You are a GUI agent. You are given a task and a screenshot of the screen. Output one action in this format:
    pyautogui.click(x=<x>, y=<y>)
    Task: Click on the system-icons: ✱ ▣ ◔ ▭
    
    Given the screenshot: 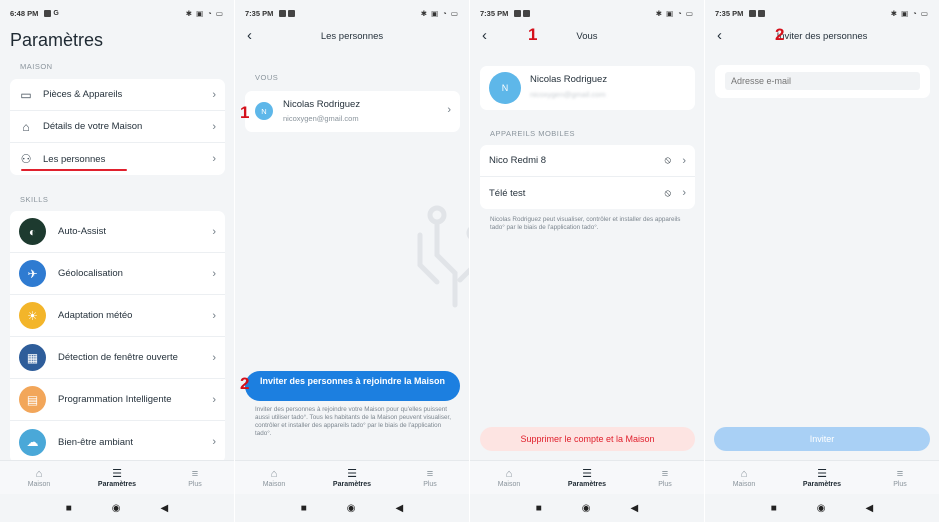 What is the action you would take?
    pyautogui.click(x=674, y=13)
    